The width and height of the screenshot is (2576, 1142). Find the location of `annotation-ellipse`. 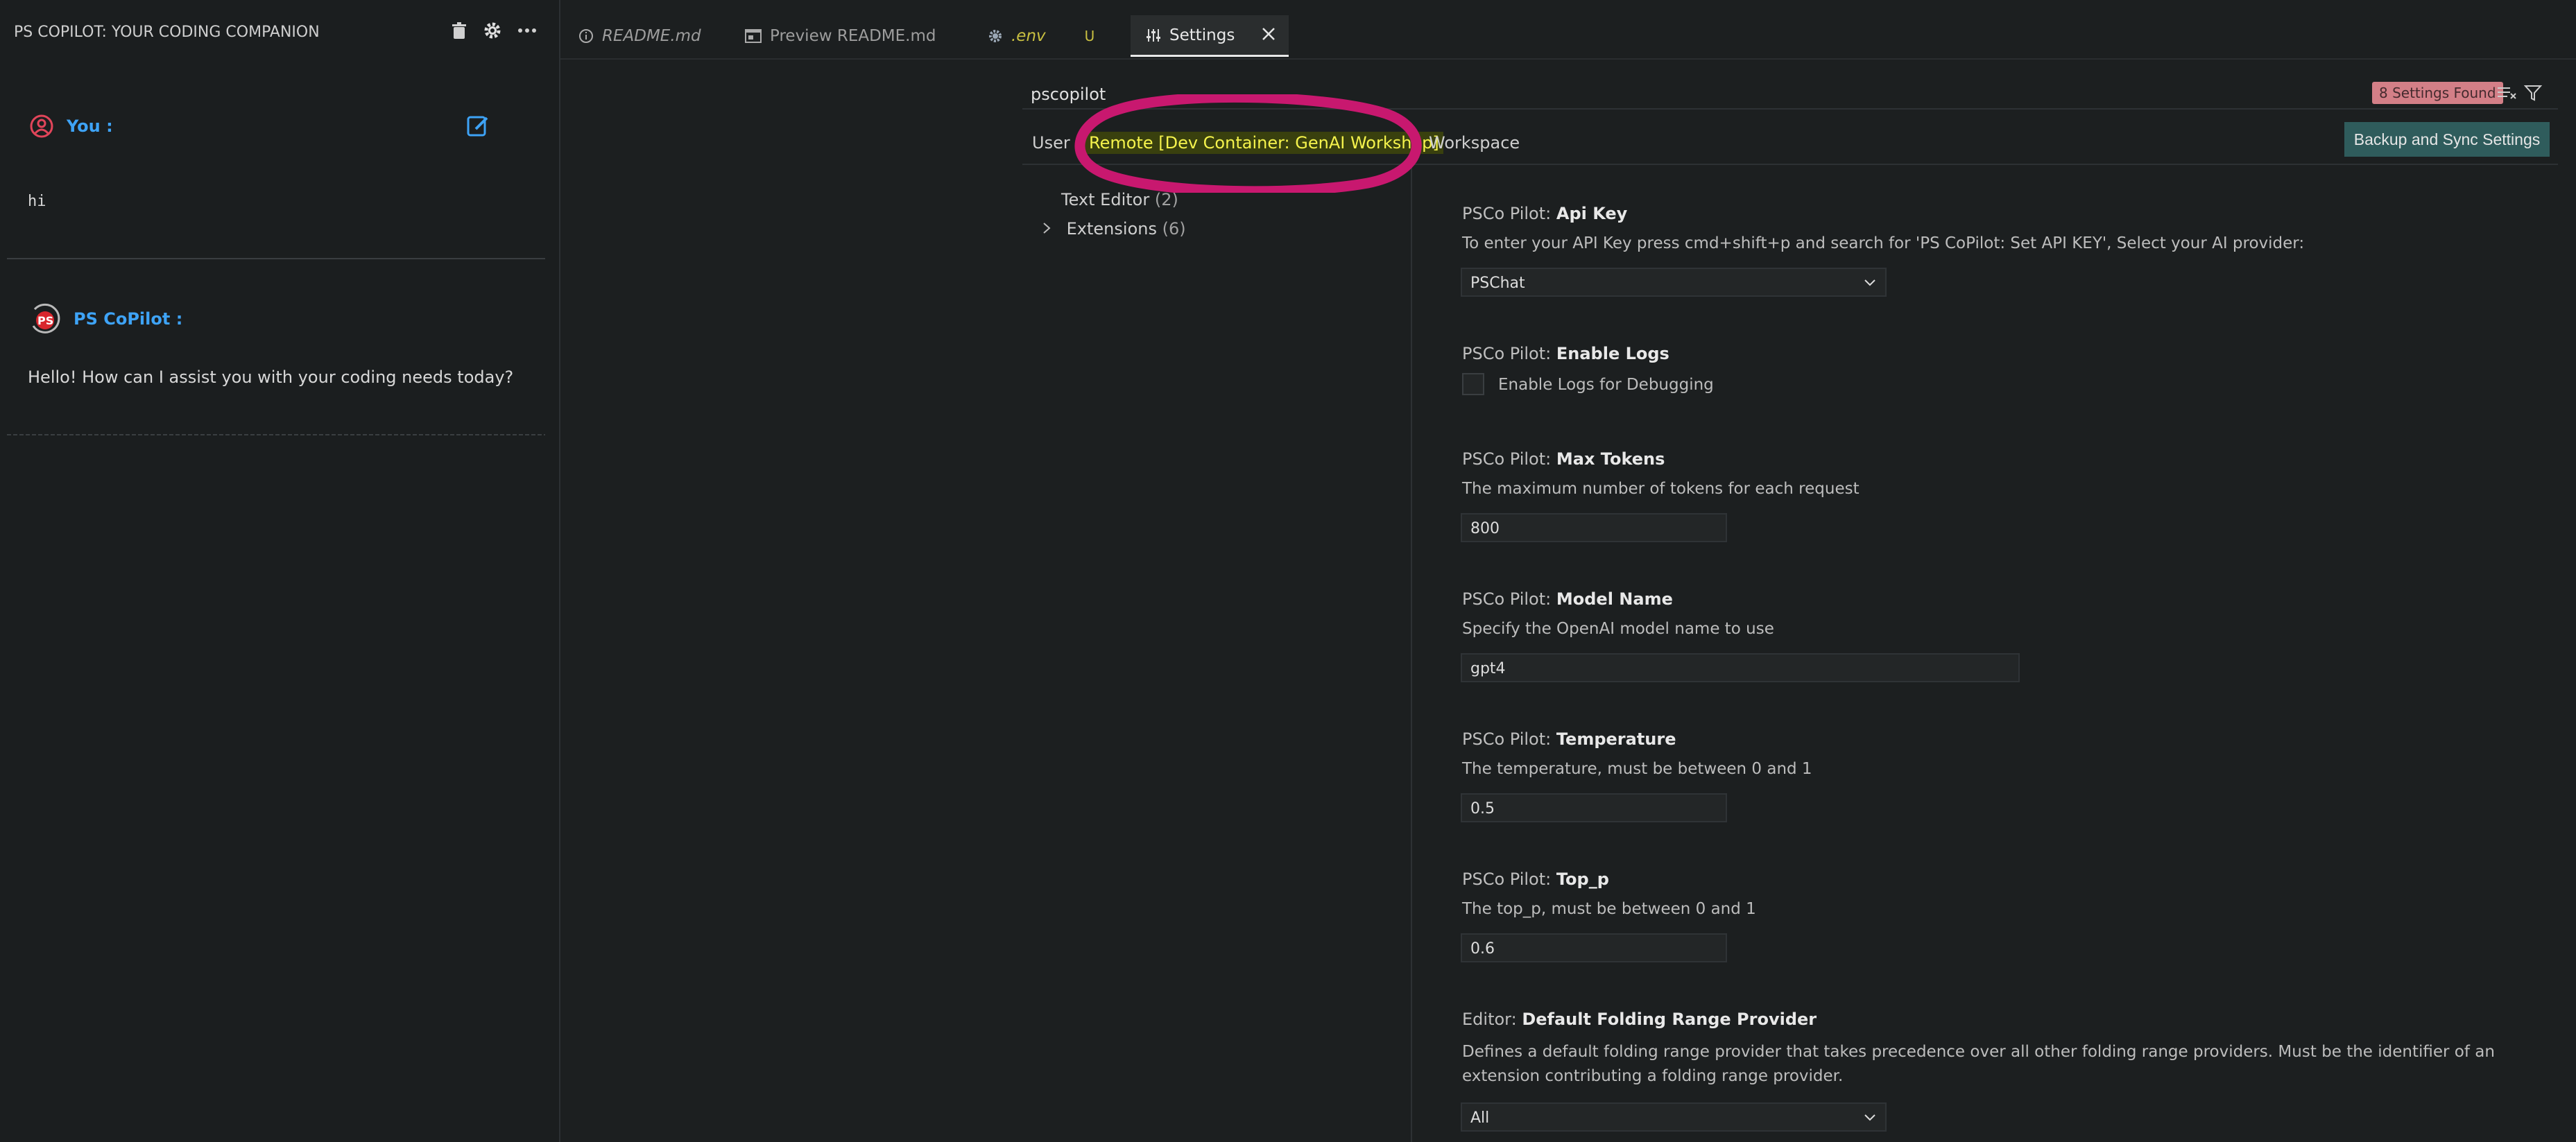

annotation-ellipse is located at coordinates (1248, 143).